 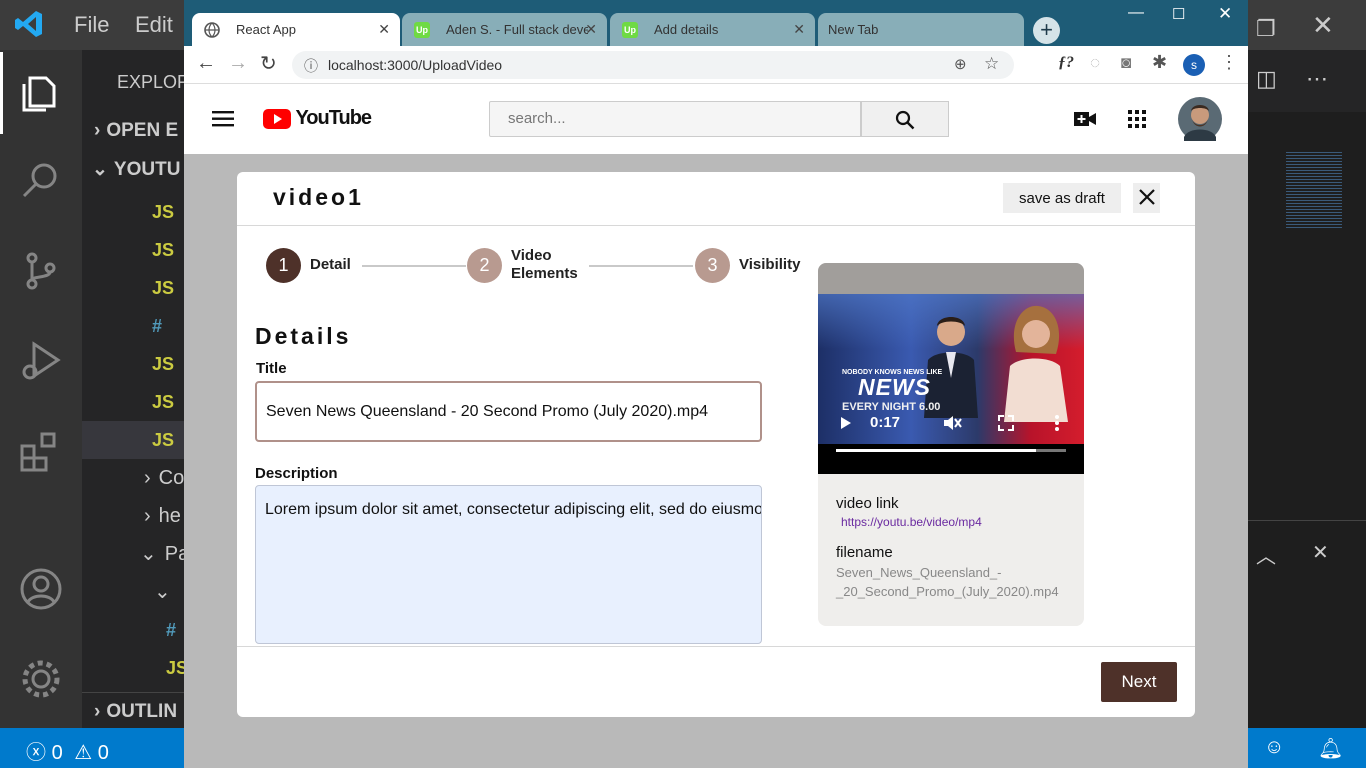 I want to click on close-icon, so click(x=1146, y=196).